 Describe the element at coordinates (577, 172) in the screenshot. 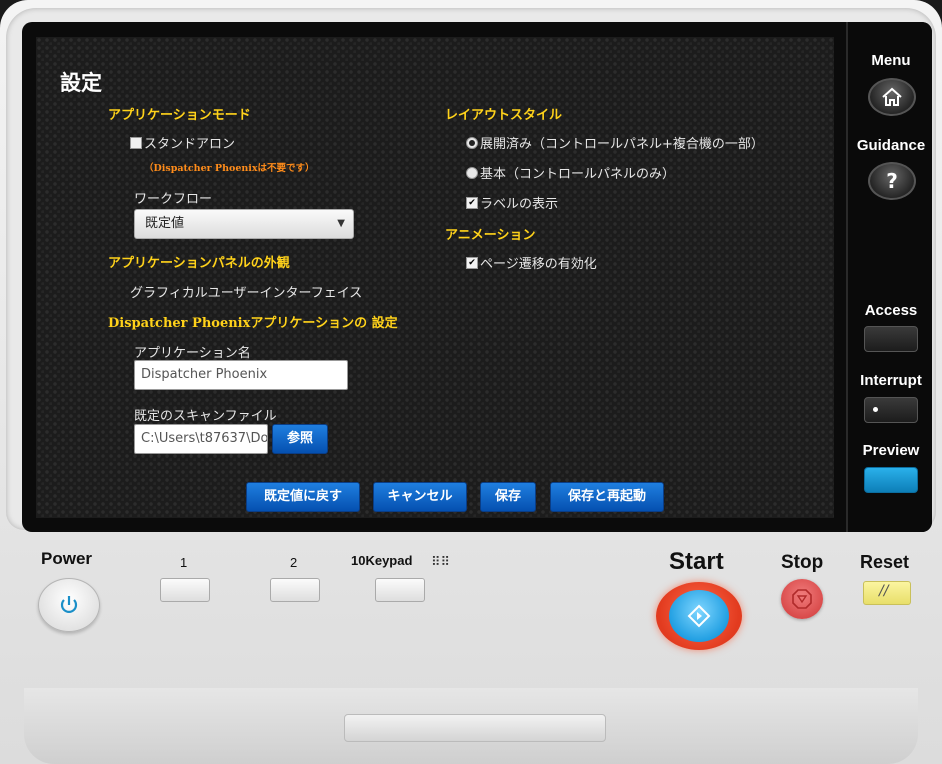

I see `layout-basic-label: 基本（コントロールパネルのみ）` at that location.